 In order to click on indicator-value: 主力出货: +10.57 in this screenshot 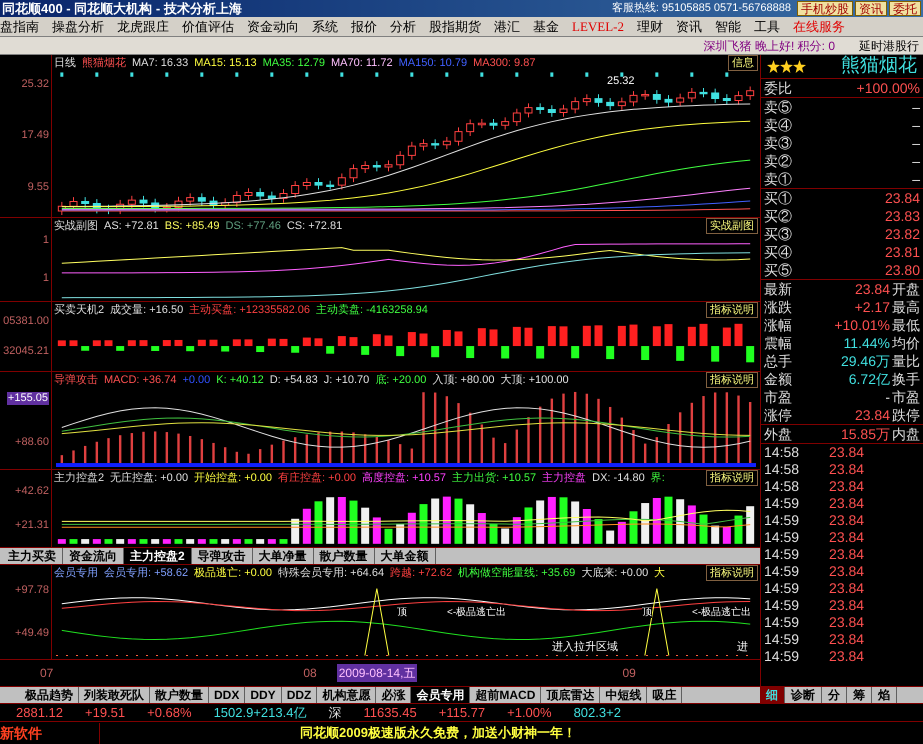, I will do `click(494, 478)`.